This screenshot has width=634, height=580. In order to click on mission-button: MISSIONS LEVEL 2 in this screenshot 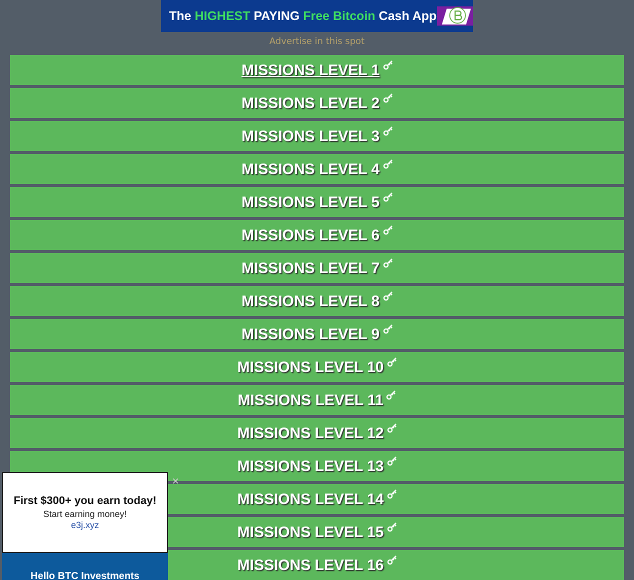, I will do `click(317, 103)`.